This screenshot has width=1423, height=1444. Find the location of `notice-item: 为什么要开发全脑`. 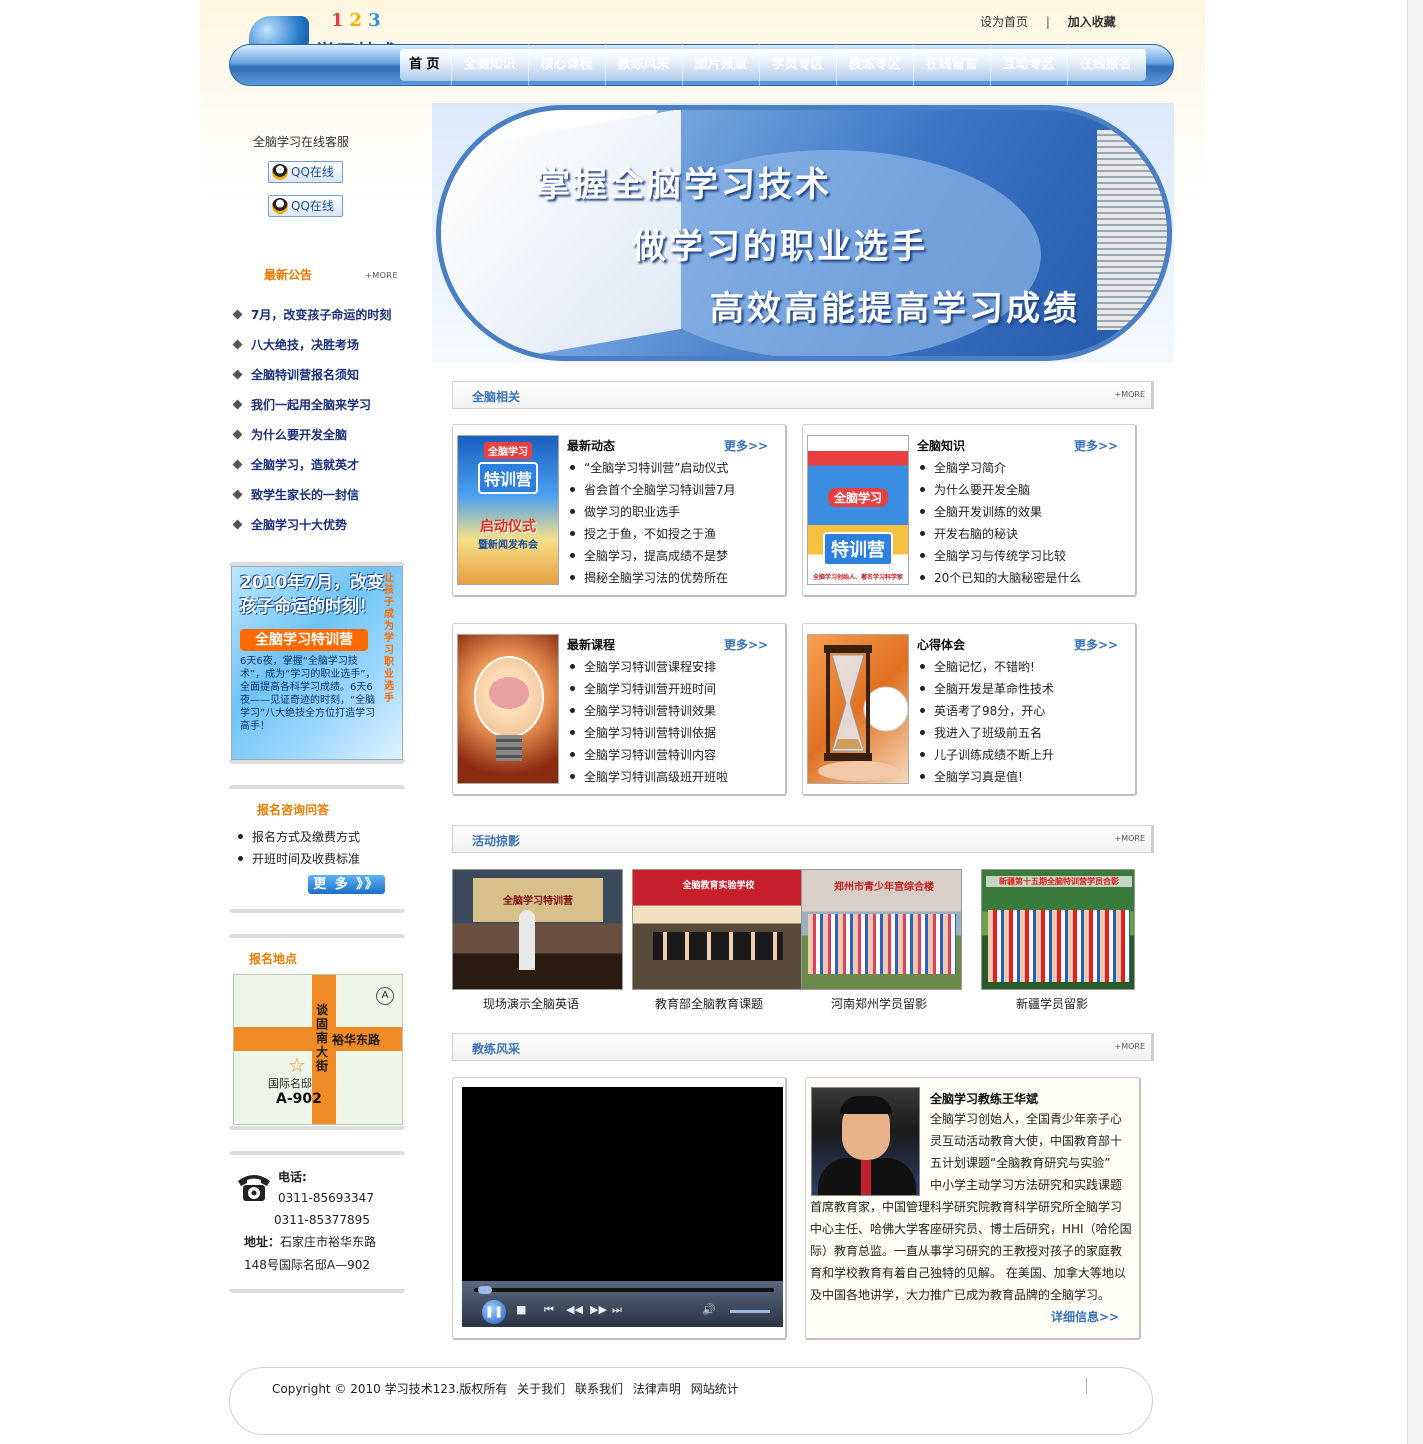

notice-item: 为什么要开发全脑 is located at coordinates (322, 435).